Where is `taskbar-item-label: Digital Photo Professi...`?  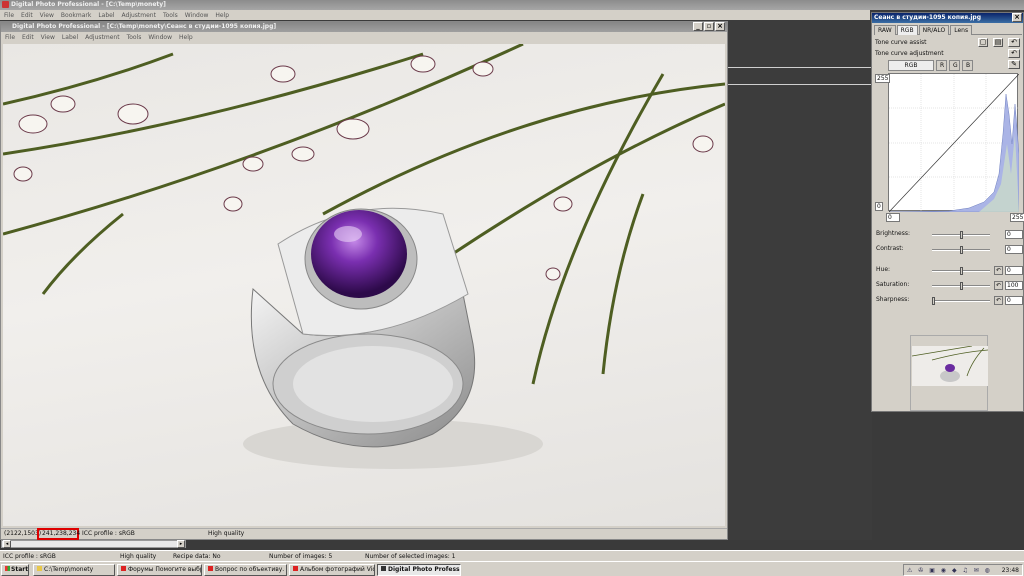 taskbar-item-label: Digital Photo Professi... is located at coordinates (424, 569).